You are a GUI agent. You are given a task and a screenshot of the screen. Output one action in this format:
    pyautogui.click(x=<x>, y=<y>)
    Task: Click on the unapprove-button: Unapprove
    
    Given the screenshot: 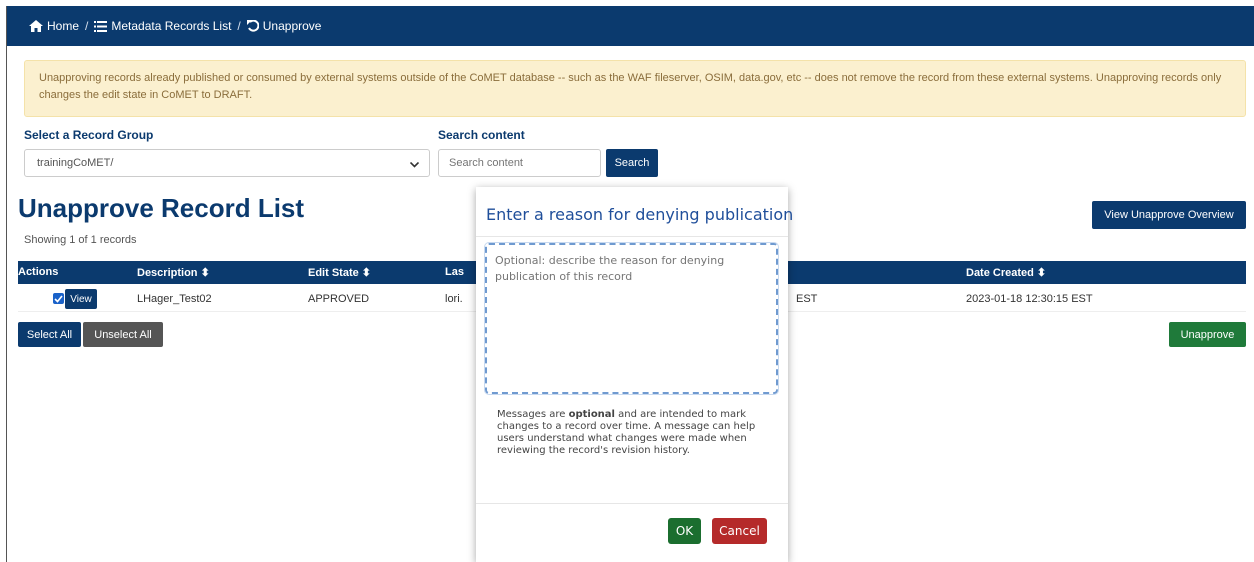 What is the action you would take?
    pyautogui.click(x=1207, y=334)
    